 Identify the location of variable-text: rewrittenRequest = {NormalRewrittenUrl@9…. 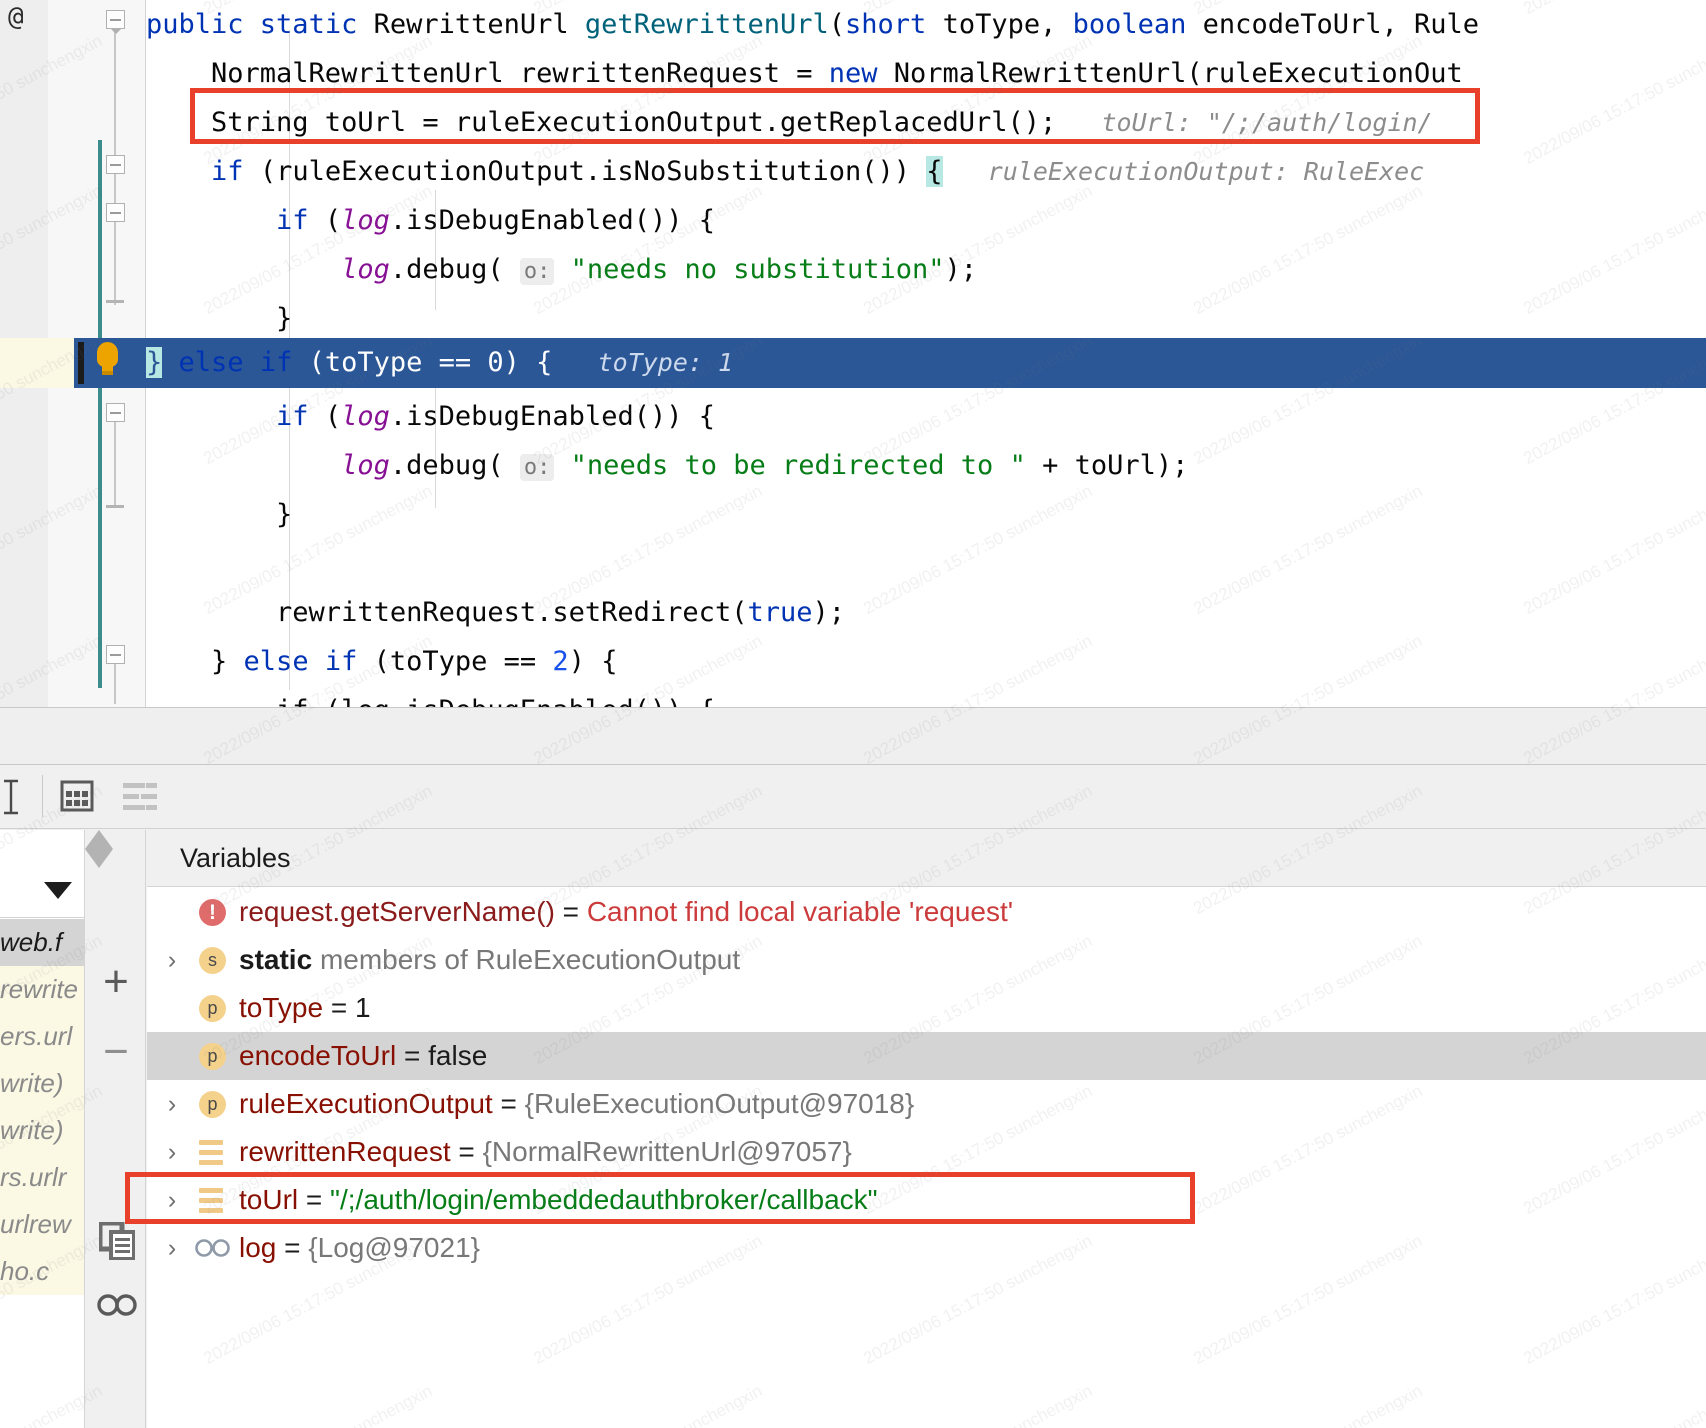
(545, 1152).